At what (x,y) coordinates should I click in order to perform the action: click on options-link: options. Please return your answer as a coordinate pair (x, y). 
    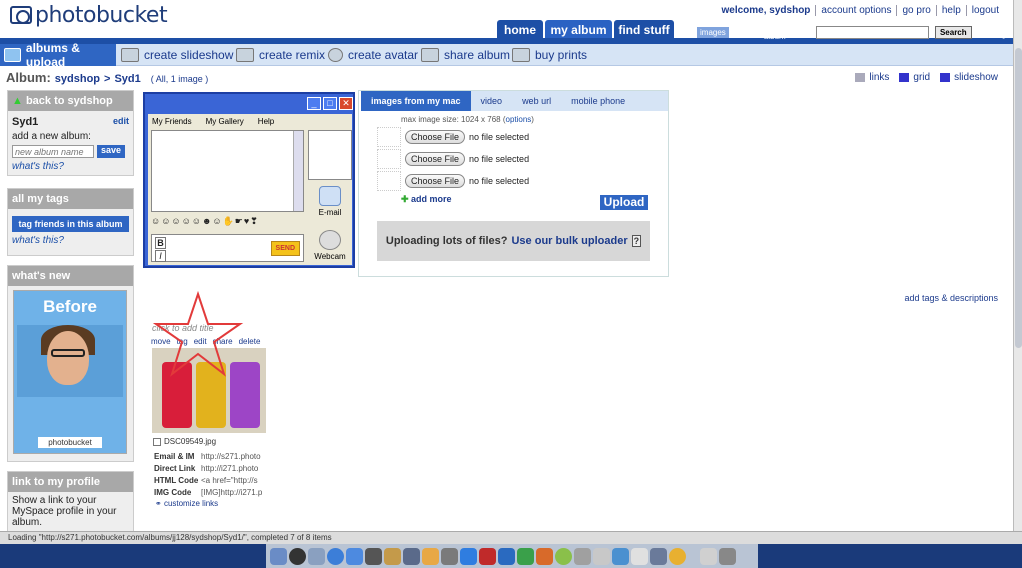
    Looking at the image, I should click on (519, 119).